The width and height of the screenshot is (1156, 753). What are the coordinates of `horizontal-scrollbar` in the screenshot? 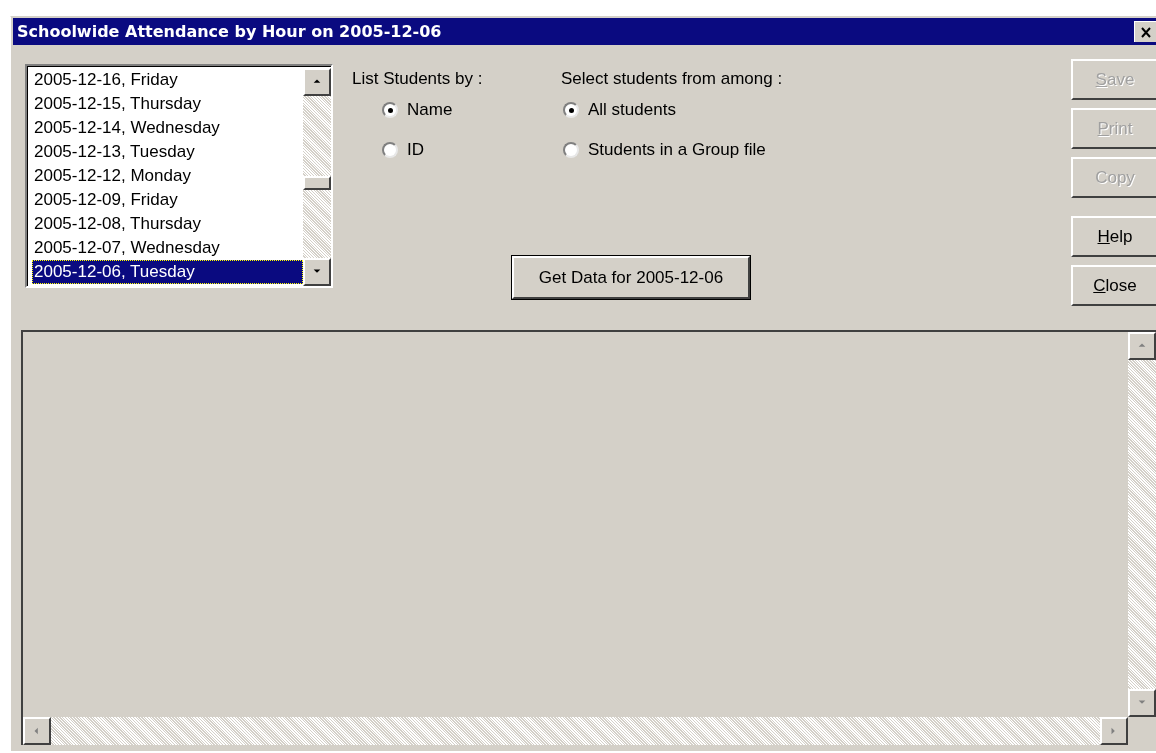 It's located at (575, 731).